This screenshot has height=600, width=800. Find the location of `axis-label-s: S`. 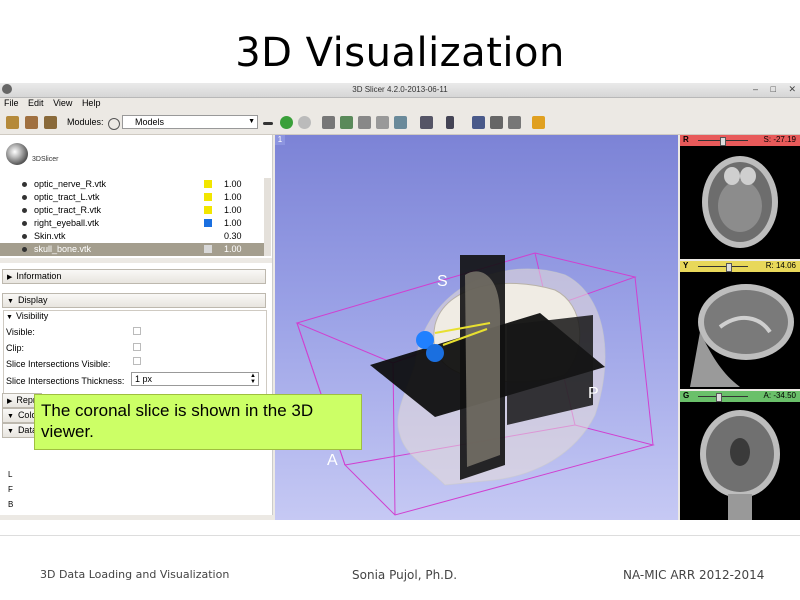

axis-label-s: S is located at coordinates (442, 281).